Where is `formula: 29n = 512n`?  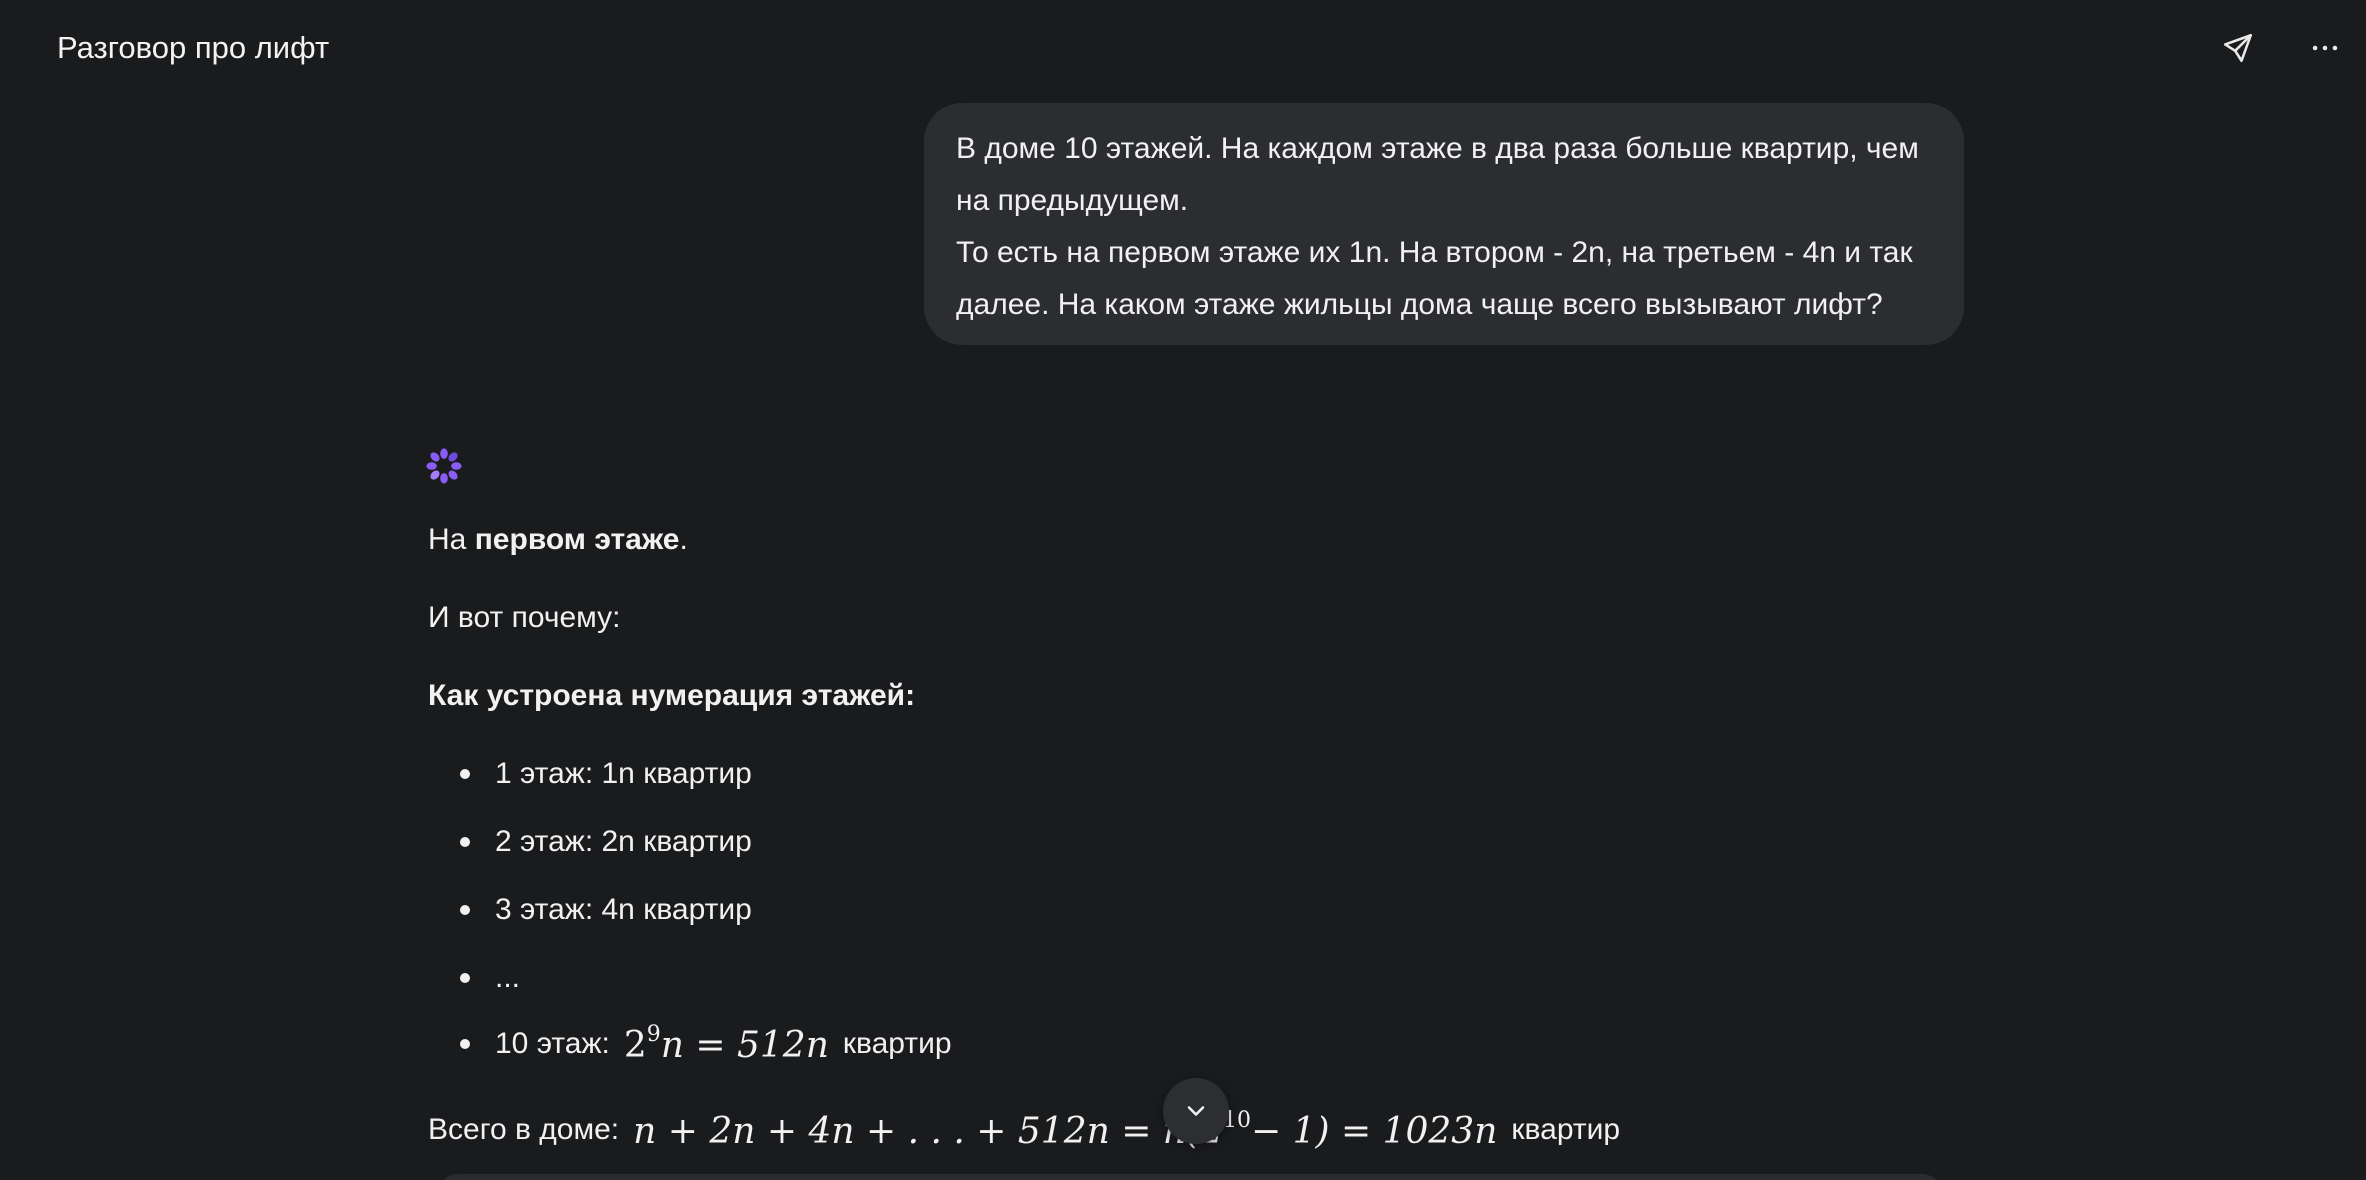 formula: 29n = 512n is located at coordinates (726, 1044).